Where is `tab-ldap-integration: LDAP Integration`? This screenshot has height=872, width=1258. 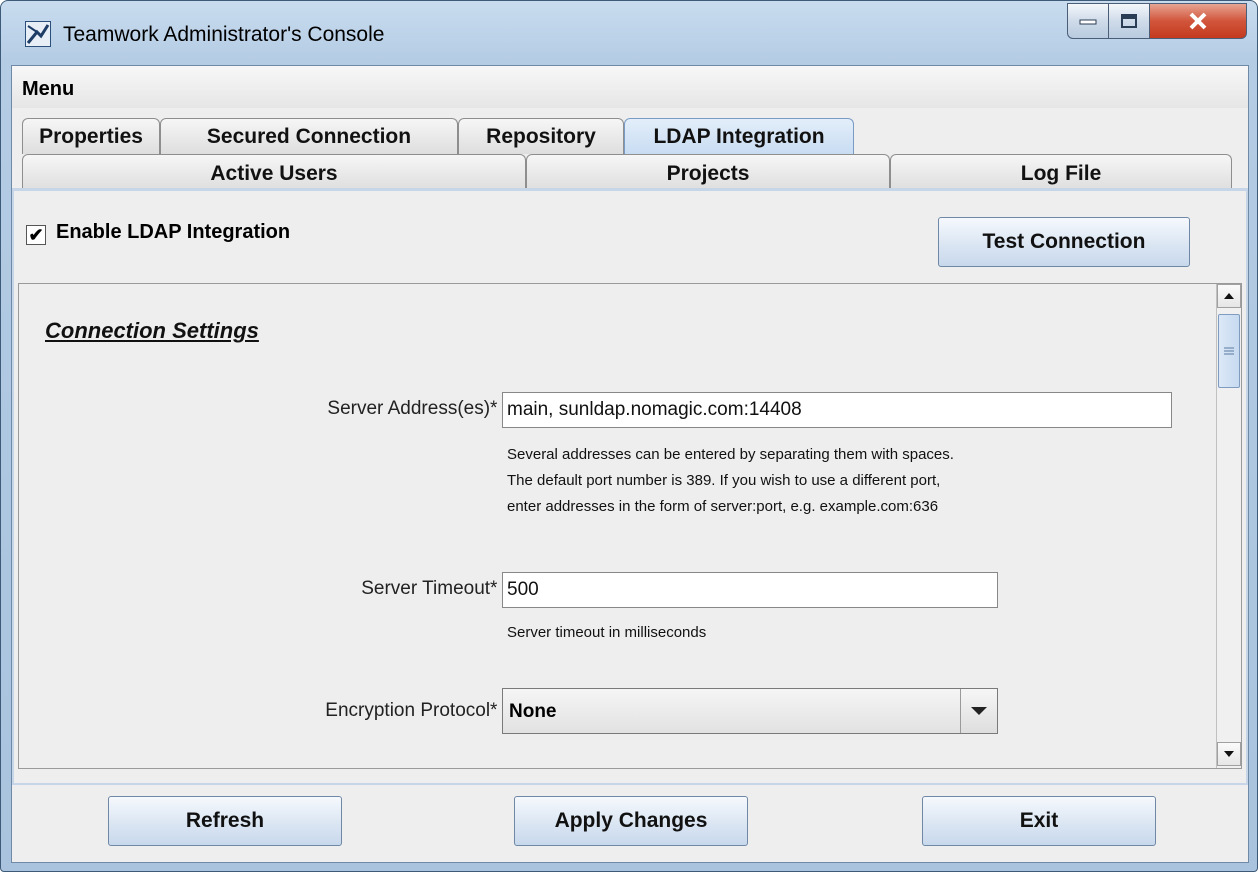 tab-ldap-integration: LDAP Integration is located at coordinates (739, 136).